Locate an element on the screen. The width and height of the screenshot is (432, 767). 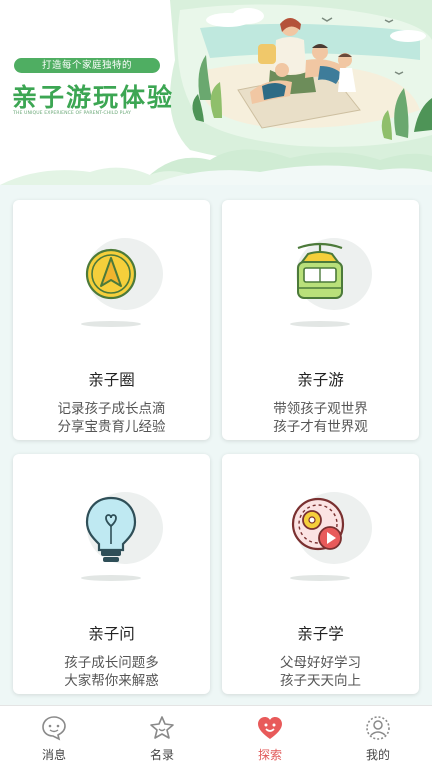
star-icon is located at coordinates (162, 727).